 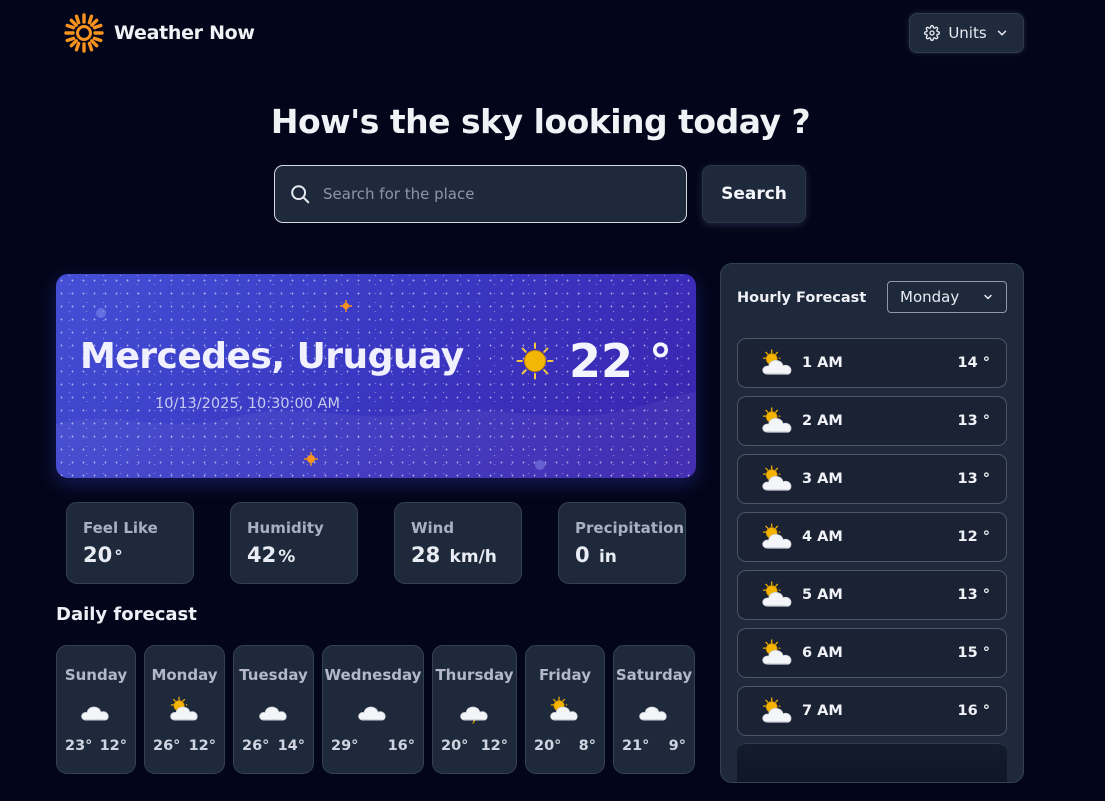 What do you see at coordinates (473, 715) in the screenshot?
I see `thunderstorm-icon` at bounding box center [473, 715].